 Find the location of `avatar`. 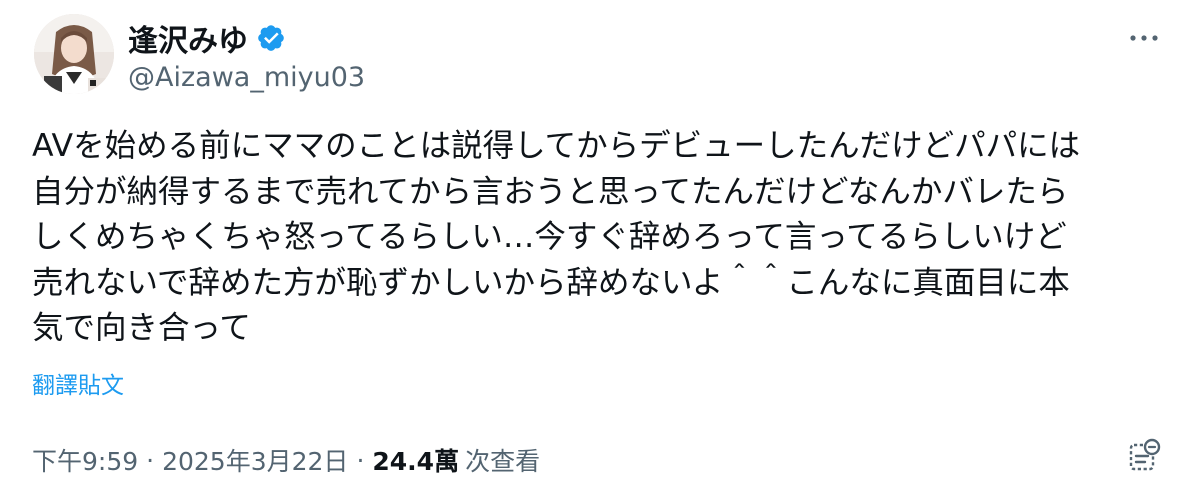

avatar is located at coordinates (74, 54).